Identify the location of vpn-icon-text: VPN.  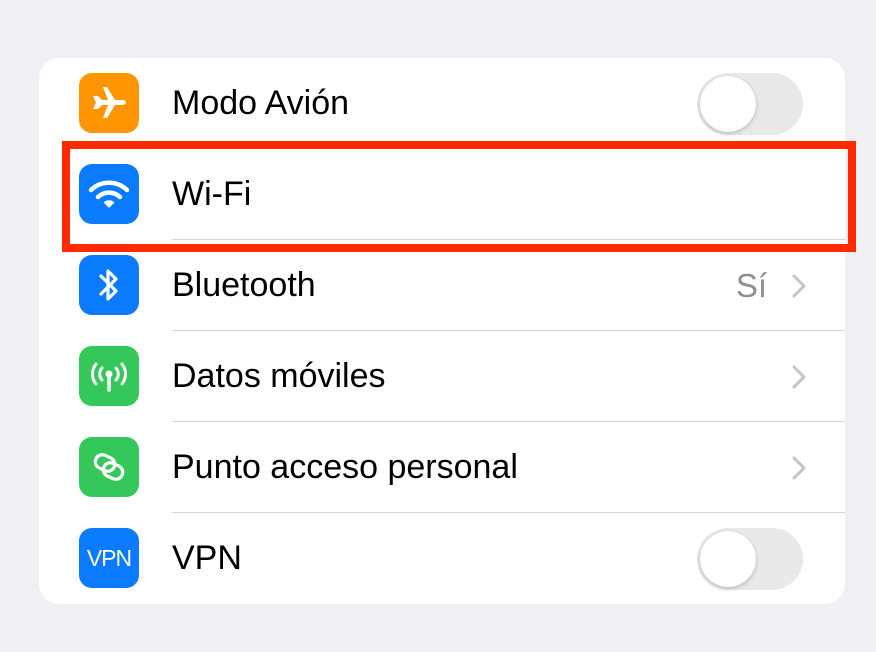
(109, 557).